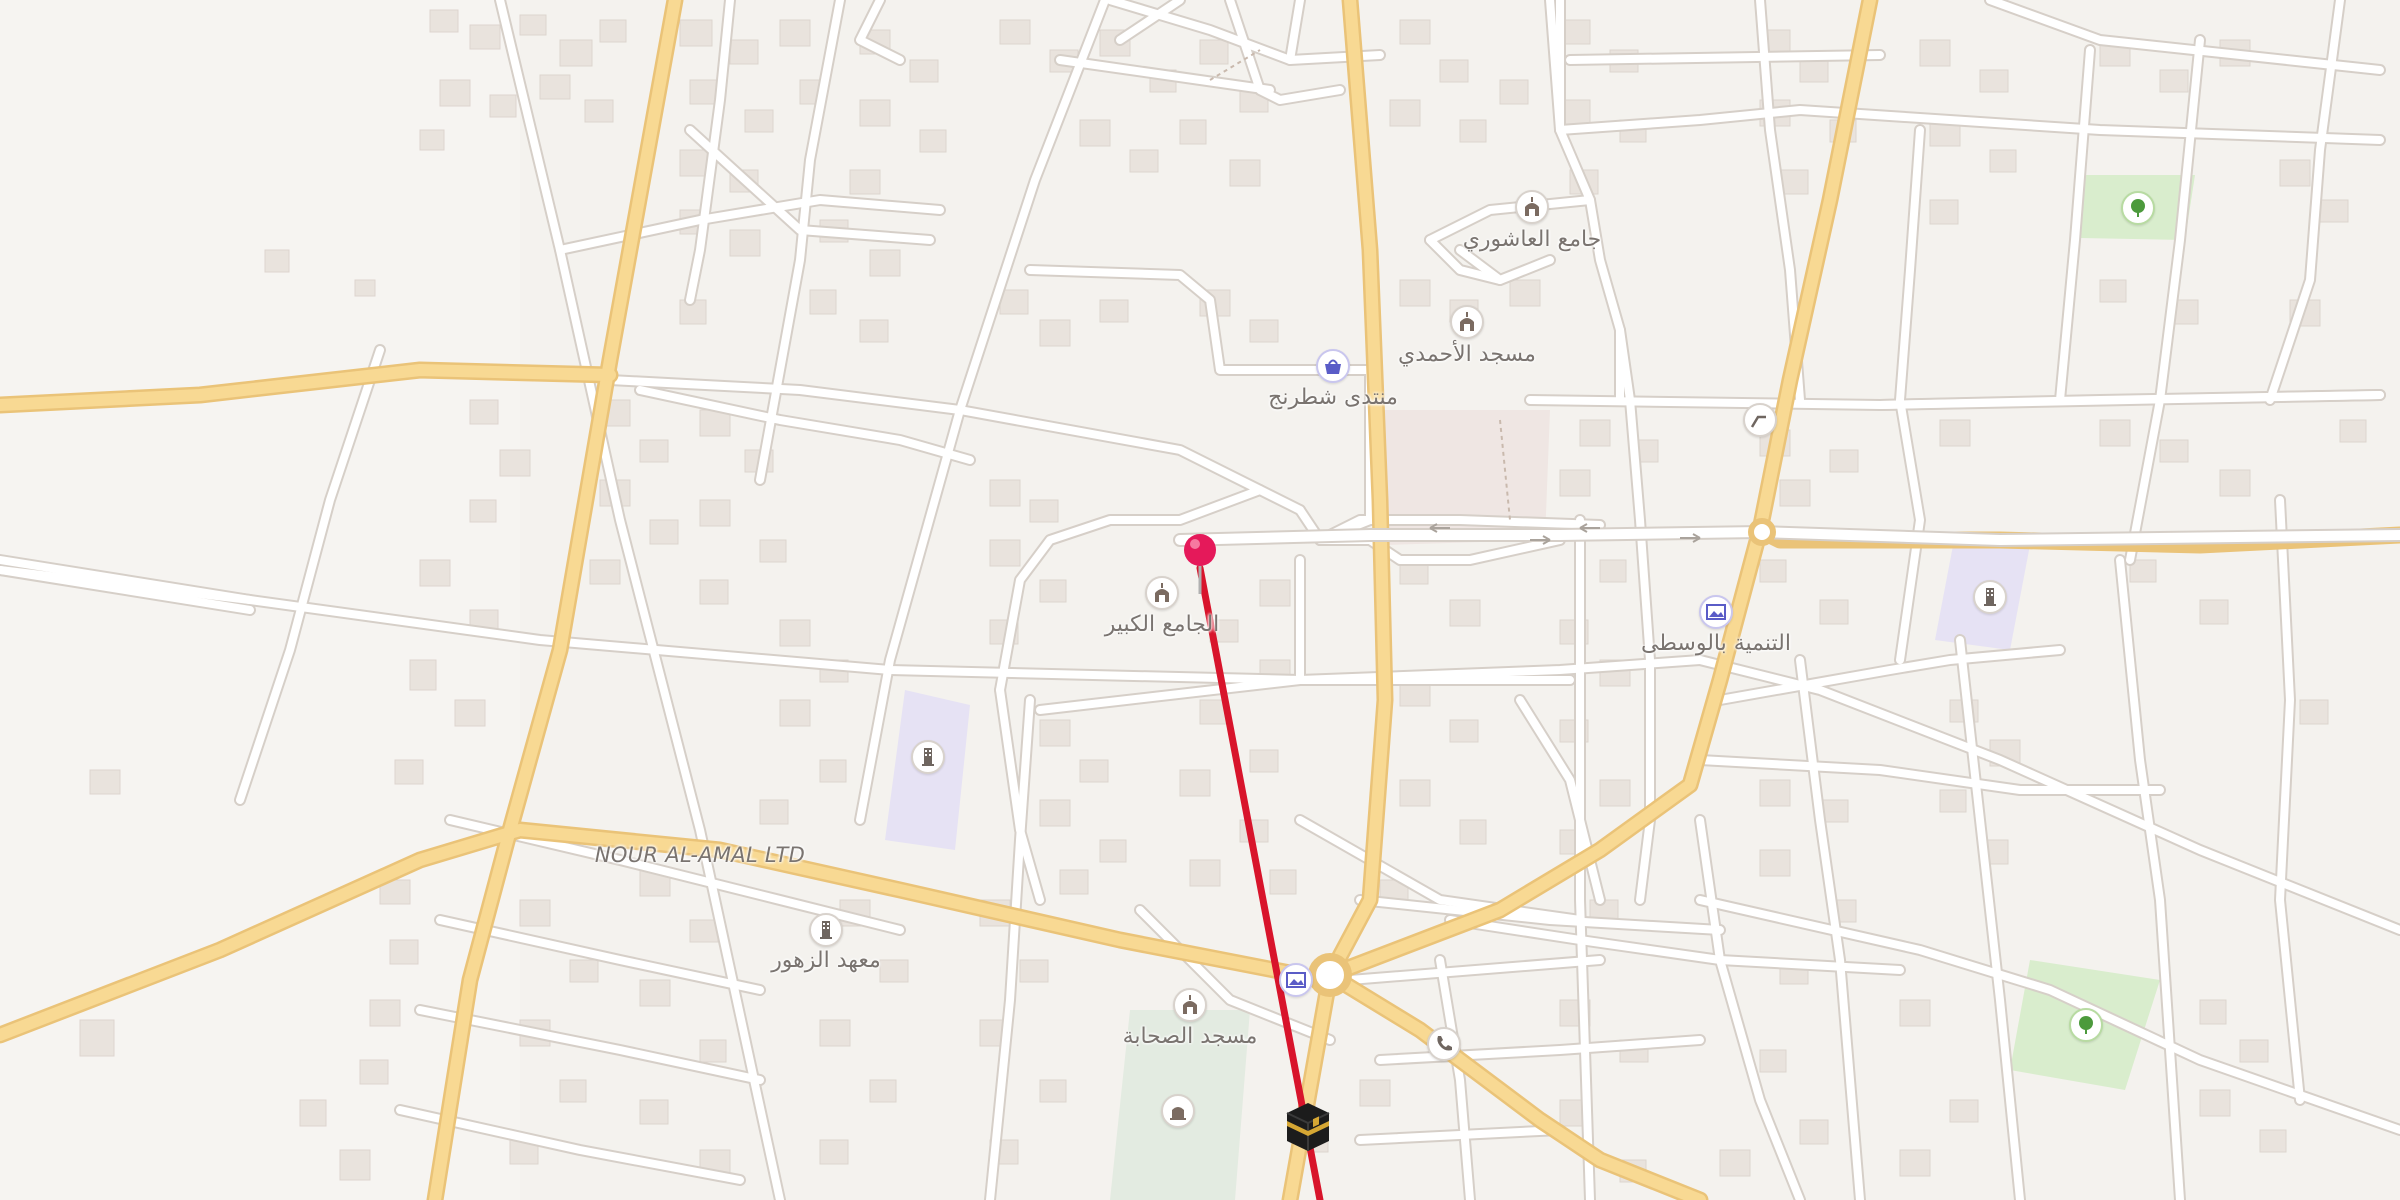 The image size is (2400, 1200). What do you see at coordinates (1760, 420) in the screenshot?
I see `stairs-icon` at bounding box center [1760, 420].